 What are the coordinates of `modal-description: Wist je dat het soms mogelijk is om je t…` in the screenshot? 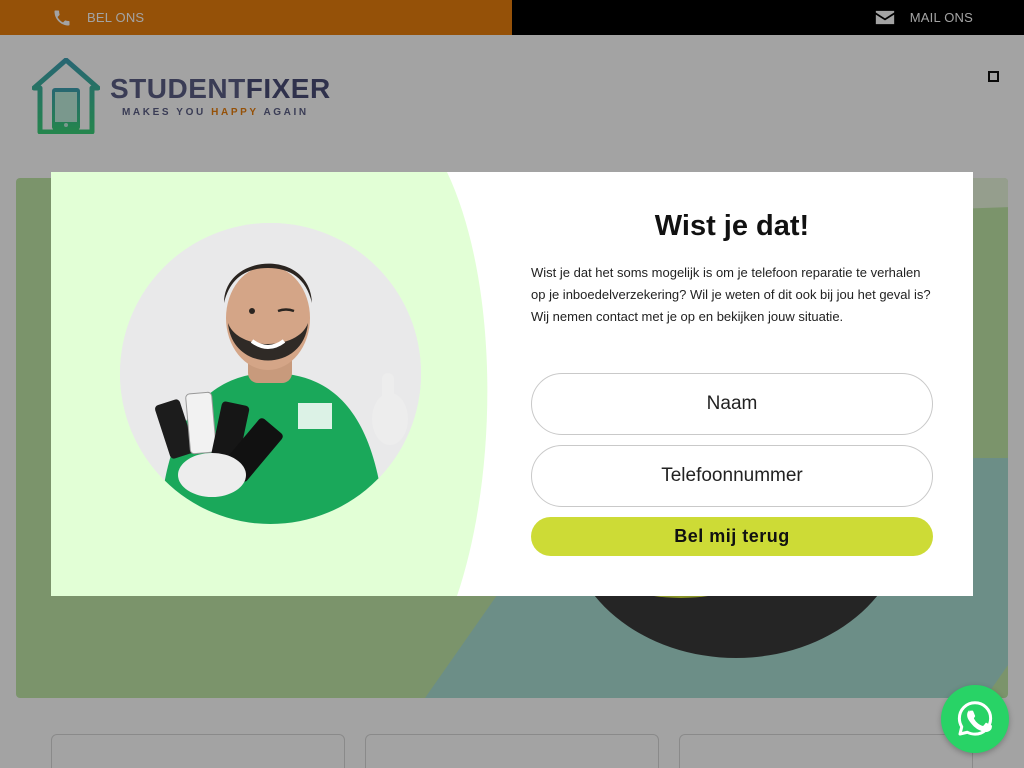 It's located at (731, 294).